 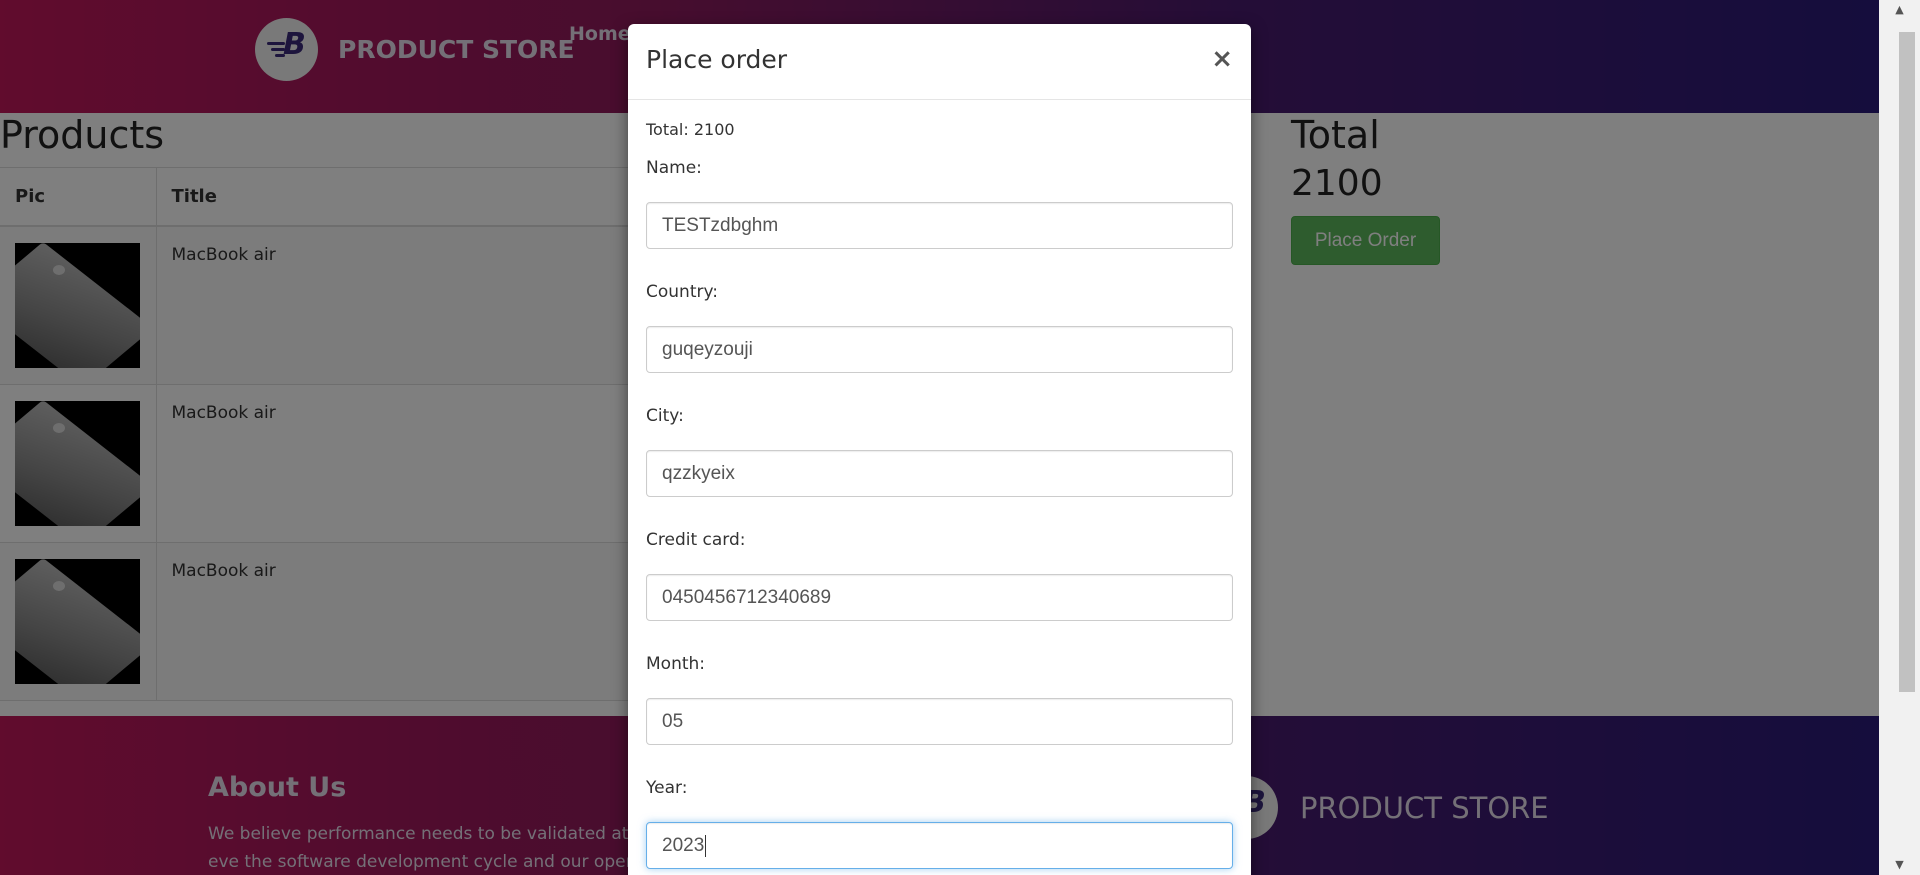 I want to click on city-field: qzzkyeix, so click(x=939, y=473).